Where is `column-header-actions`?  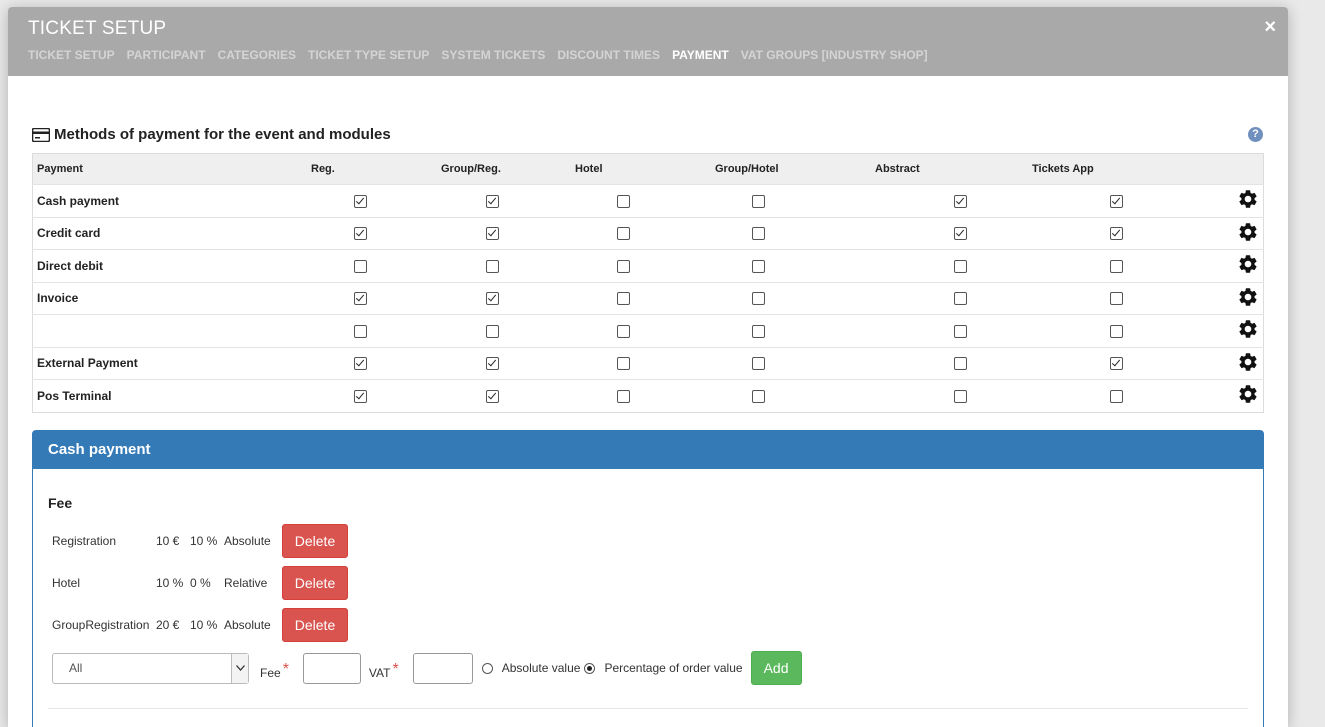 column-header-actions is located at coordinates (1227, 169).